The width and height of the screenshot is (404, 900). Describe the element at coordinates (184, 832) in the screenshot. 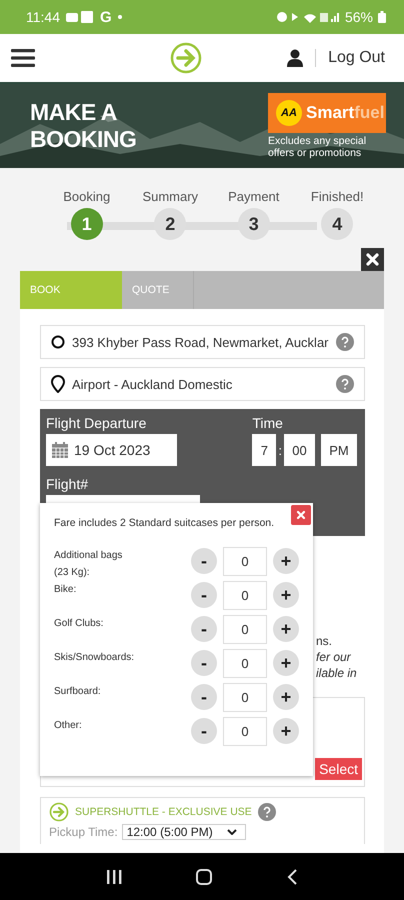

I see `pickup-dropdown: 12:00 (5:00 PM)` at that location.